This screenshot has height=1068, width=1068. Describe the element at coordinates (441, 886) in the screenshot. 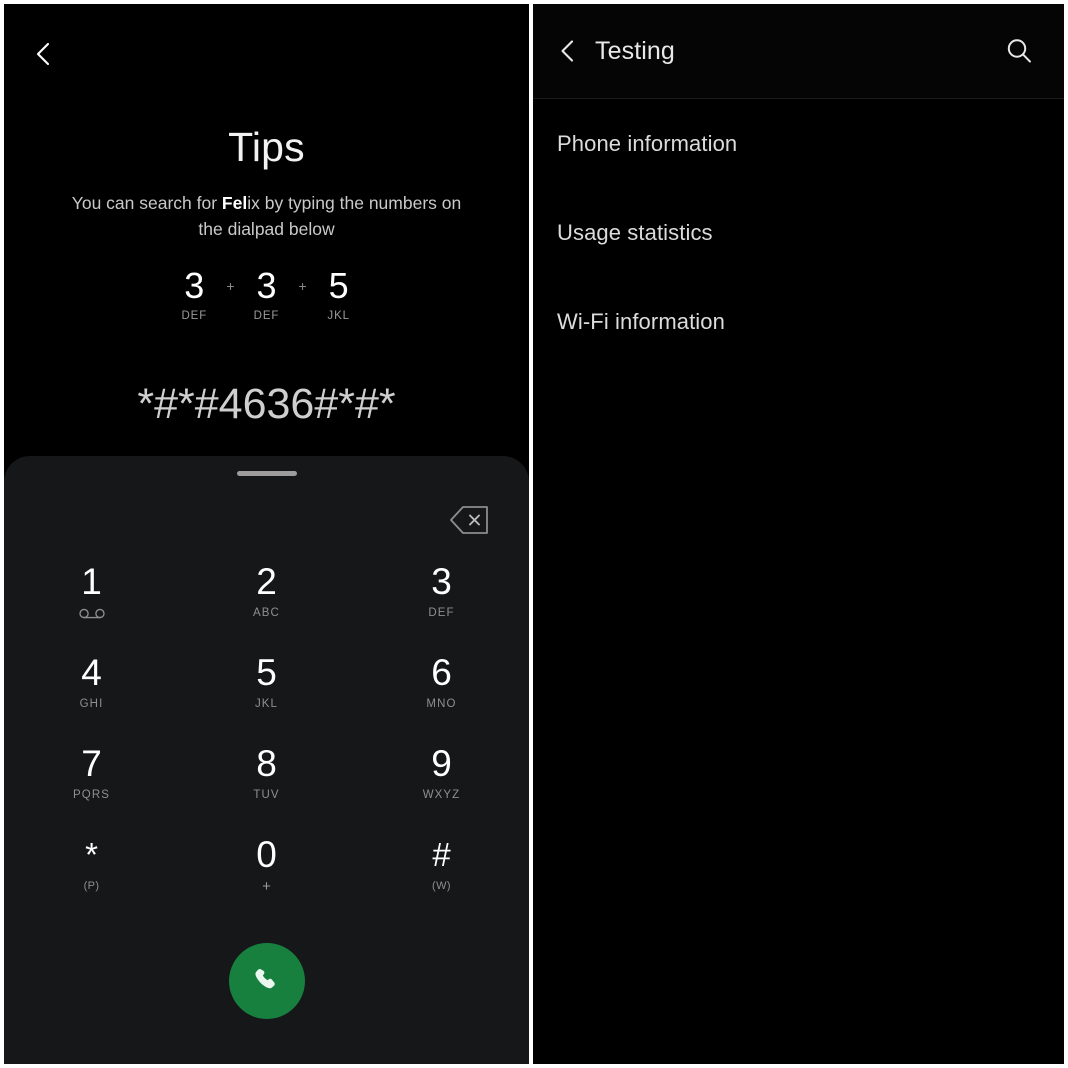

I see `key-letters: (W)` at that location.